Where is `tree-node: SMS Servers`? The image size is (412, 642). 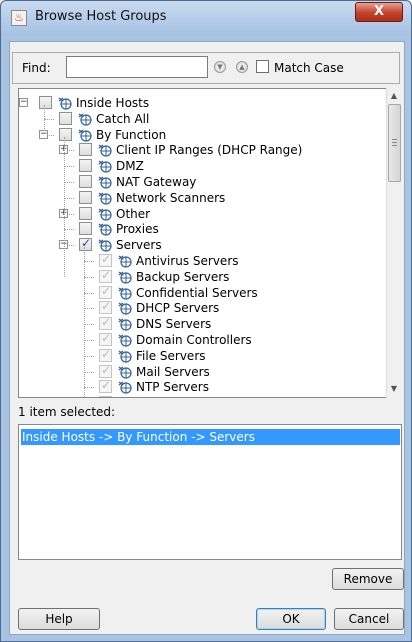 tree-node: SMS Servers is located at coordinates (199, 395).